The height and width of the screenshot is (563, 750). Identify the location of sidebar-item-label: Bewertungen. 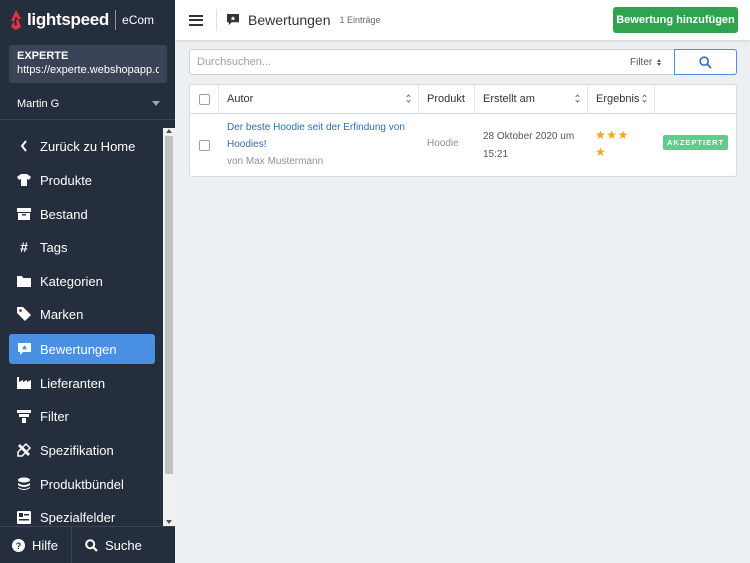
(78, 349).